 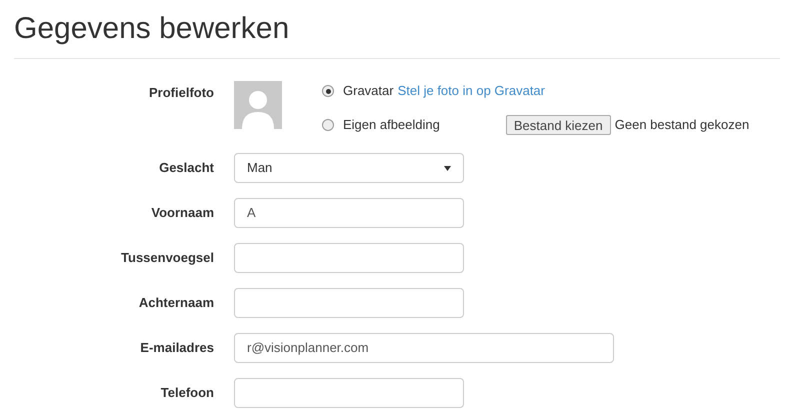 What do you see at coordinates (424, 348) in the screenshot?
I see `text-input-field: r@visionplanner.com` at bounding box center [424, 348].